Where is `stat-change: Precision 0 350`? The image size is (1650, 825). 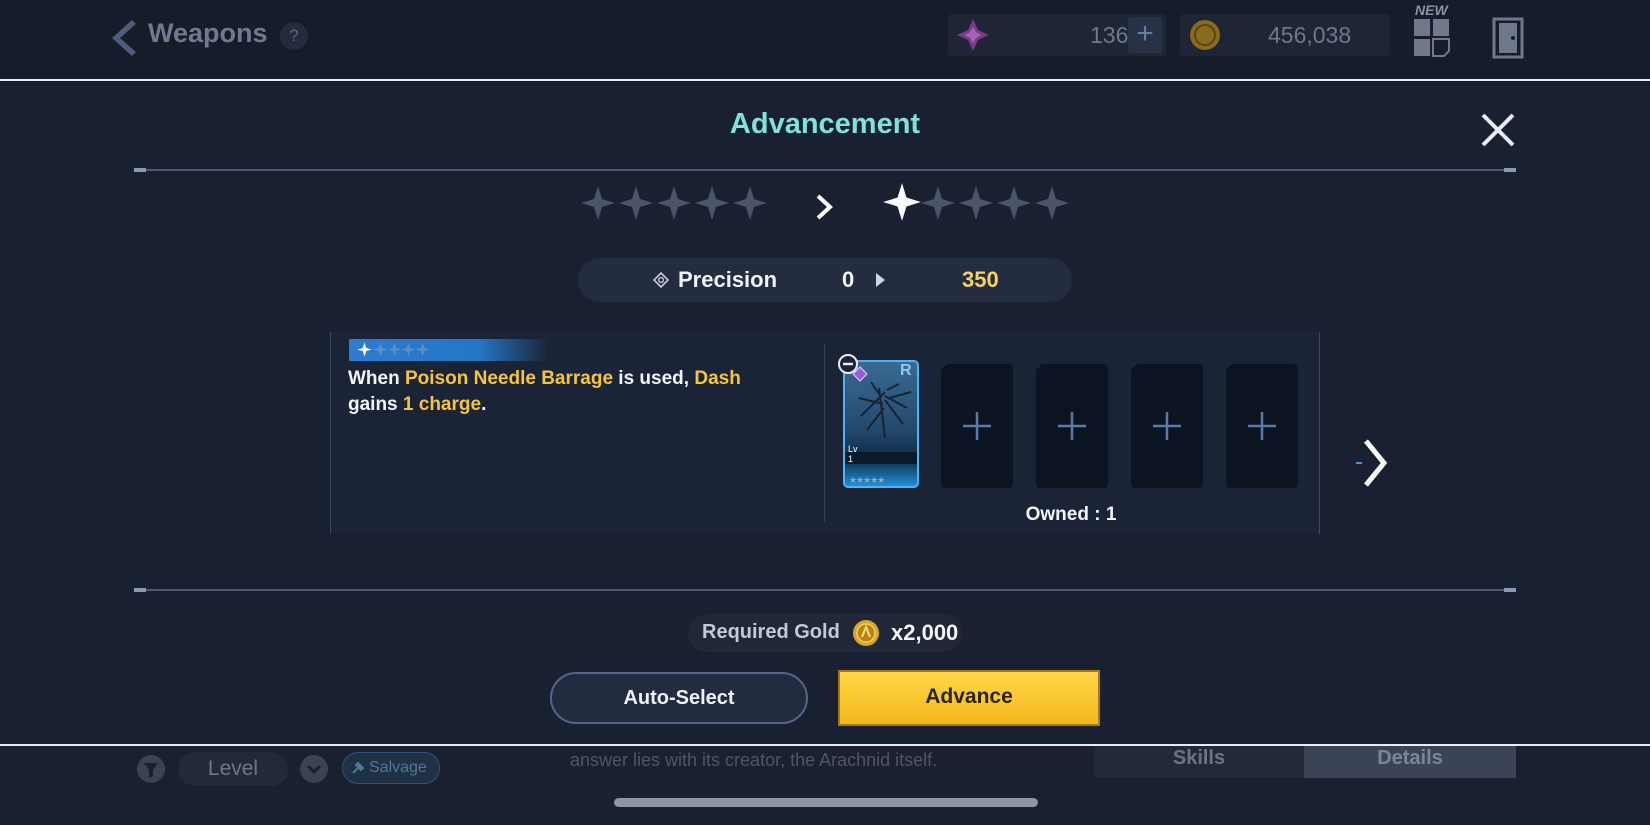
stat-change: Precision 0 350 is located at coordinates (825, 280).